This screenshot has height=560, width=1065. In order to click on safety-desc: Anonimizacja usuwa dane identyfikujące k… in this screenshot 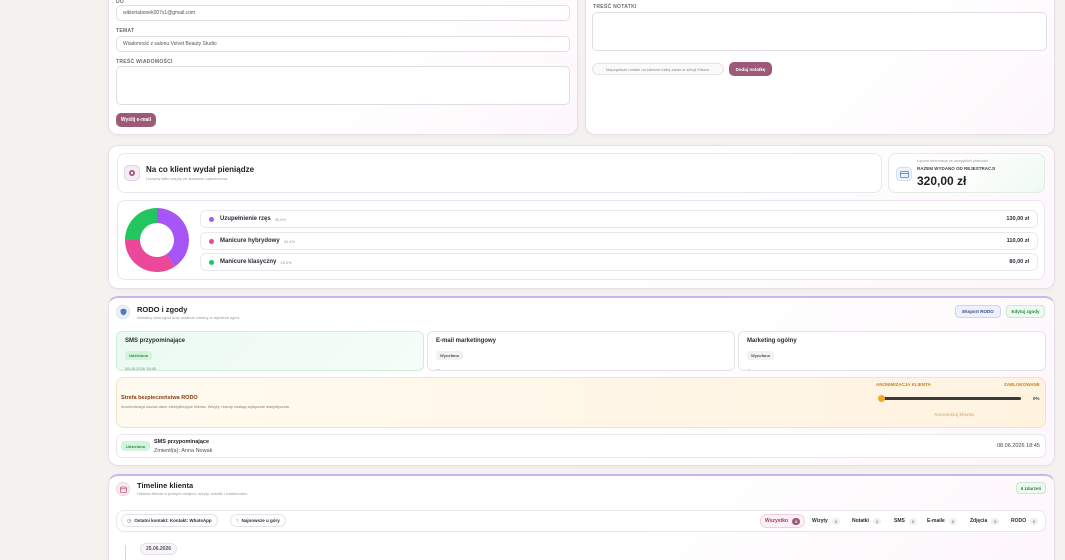, I will do `click(206, 406)`.